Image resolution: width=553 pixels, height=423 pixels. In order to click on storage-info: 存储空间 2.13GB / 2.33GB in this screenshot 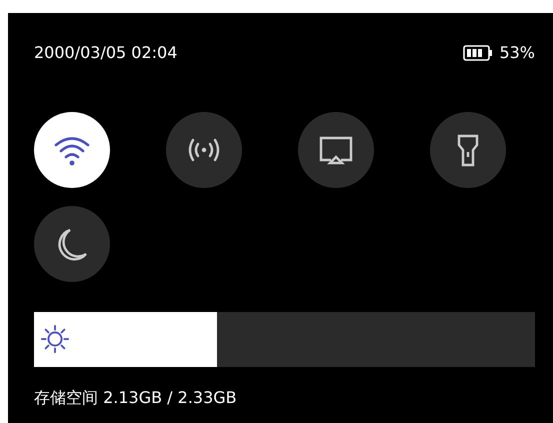, I will do `click(136, 398)`.